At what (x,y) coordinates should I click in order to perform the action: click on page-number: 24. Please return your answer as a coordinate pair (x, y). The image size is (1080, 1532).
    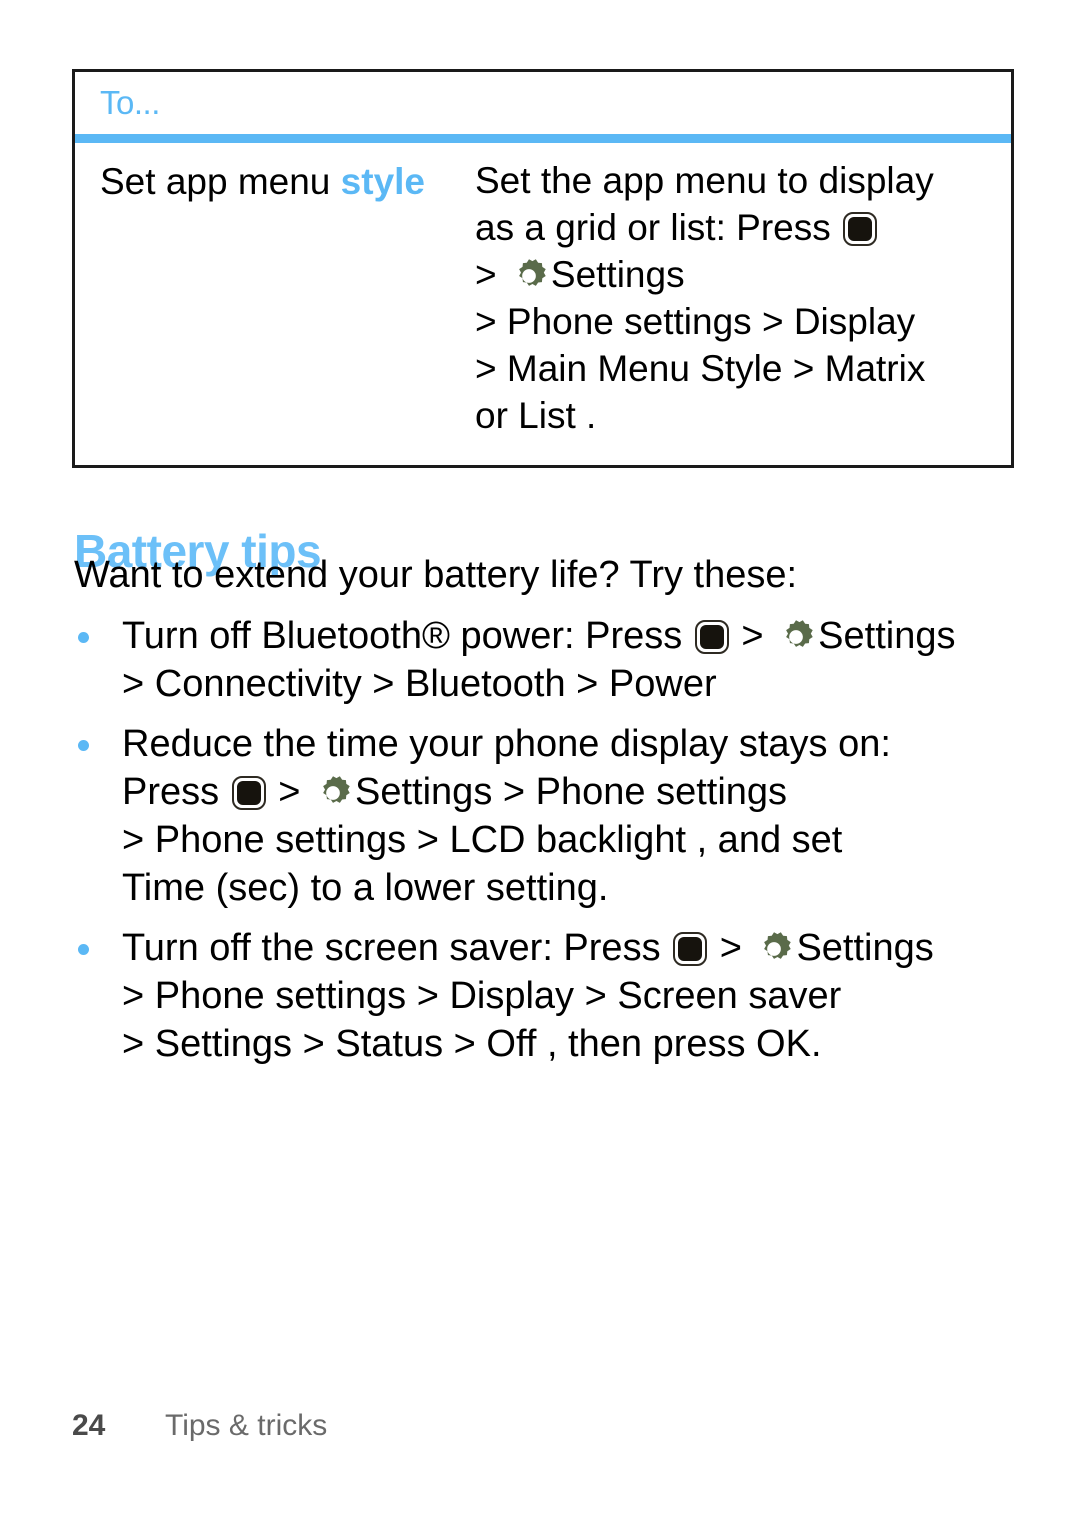
    Looking at the image, I should click on (89, 1425).